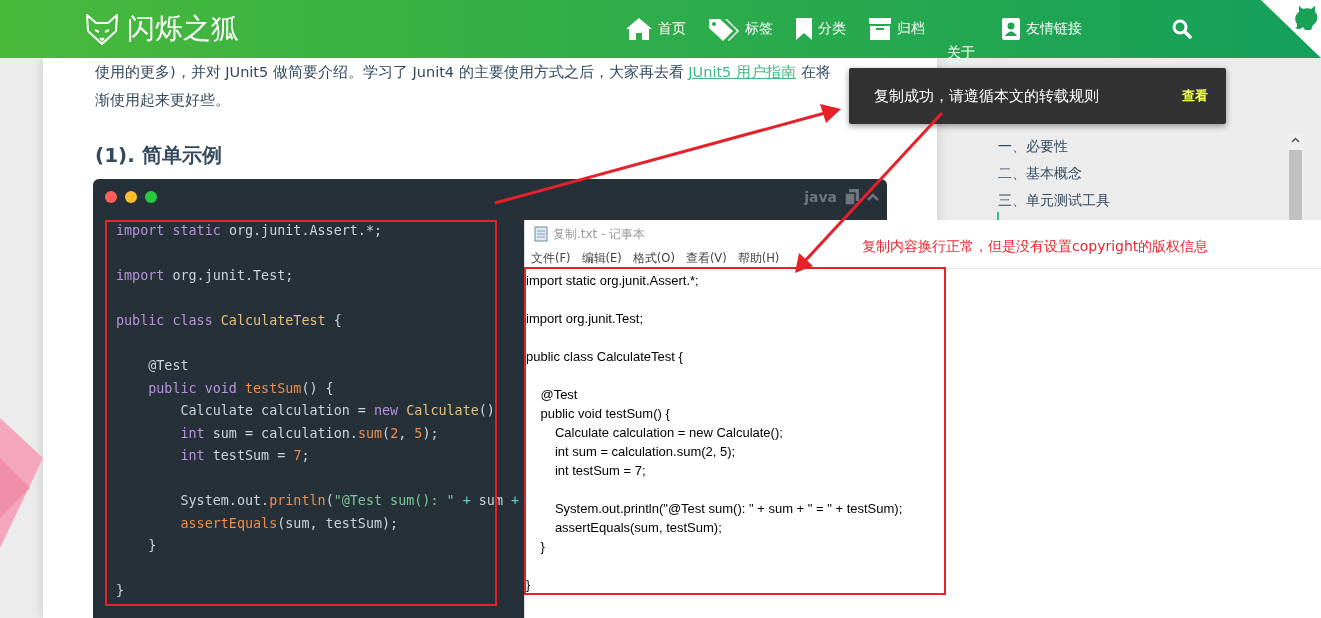 Image resolution: width=1321 pixels, height=618 pixels. Describe the element at coordinates (205, 276) in the screenshot. I see `code-line: import org.junit.Test;` at that location.